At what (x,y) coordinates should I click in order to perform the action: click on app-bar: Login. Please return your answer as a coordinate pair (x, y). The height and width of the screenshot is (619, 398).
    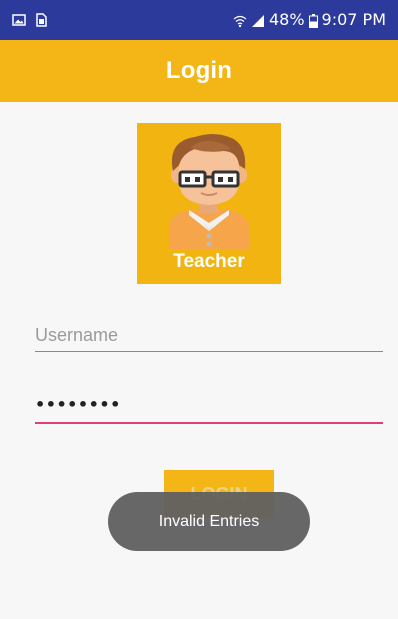
    Looking at the image, I should click on (199, 71).